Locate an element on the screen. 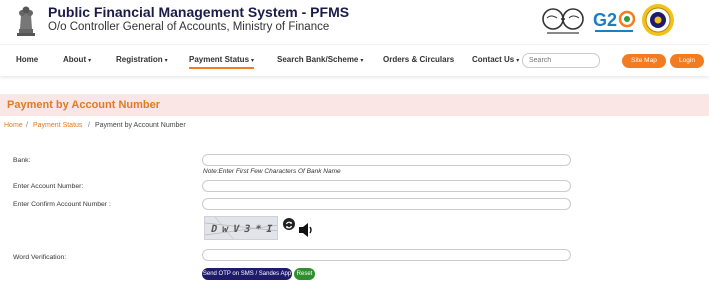 This screenshot has width=709, height=300. nav-item-about: About ▾ is located at coordinates (77, 59).